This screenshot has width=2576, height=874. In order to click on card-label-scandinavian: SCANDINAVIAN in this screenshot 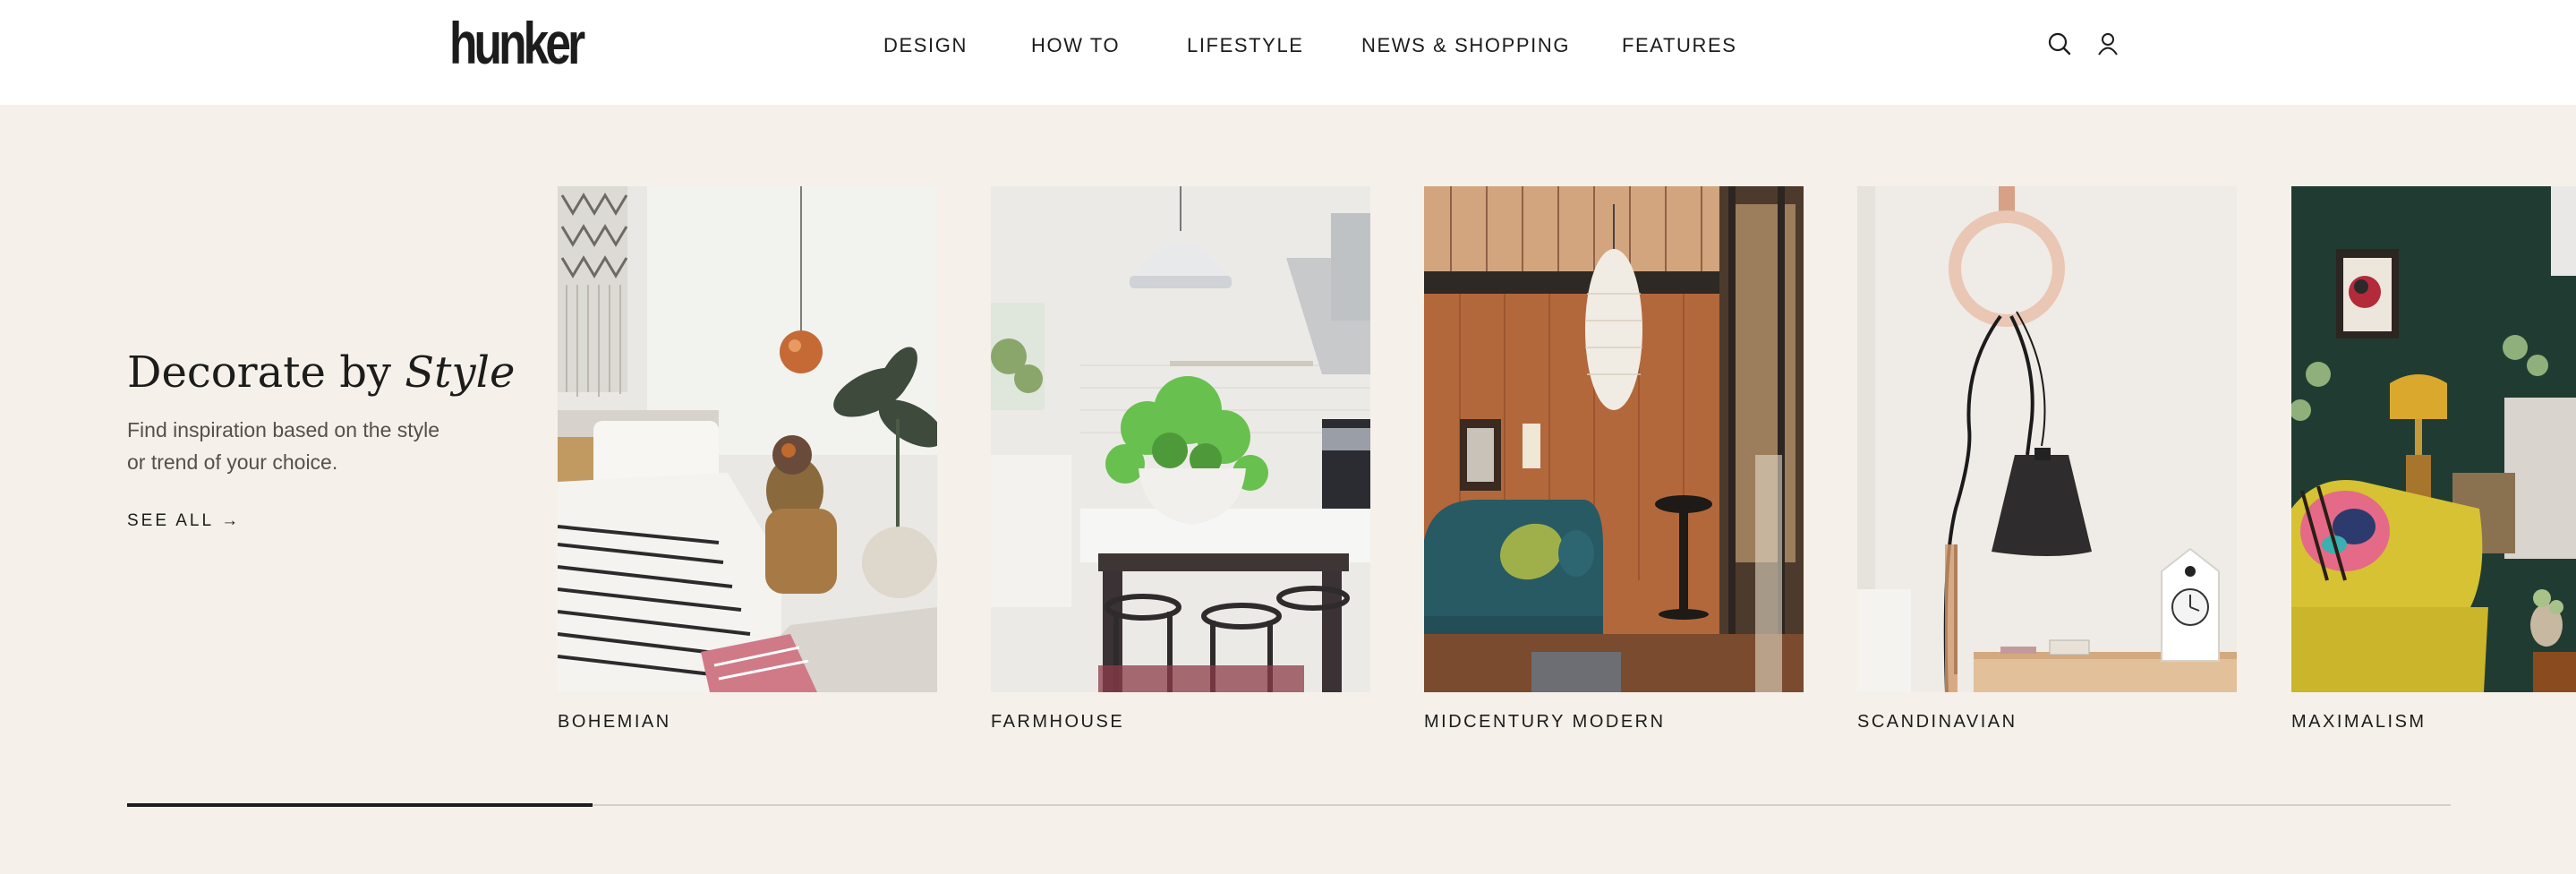, I will do `click(1937, 722)`.